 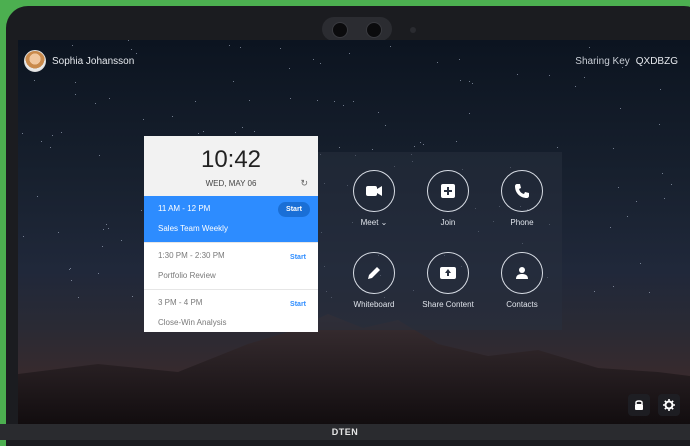 I want to click on date: WED, MAY 06, so click(x=231, y=183).